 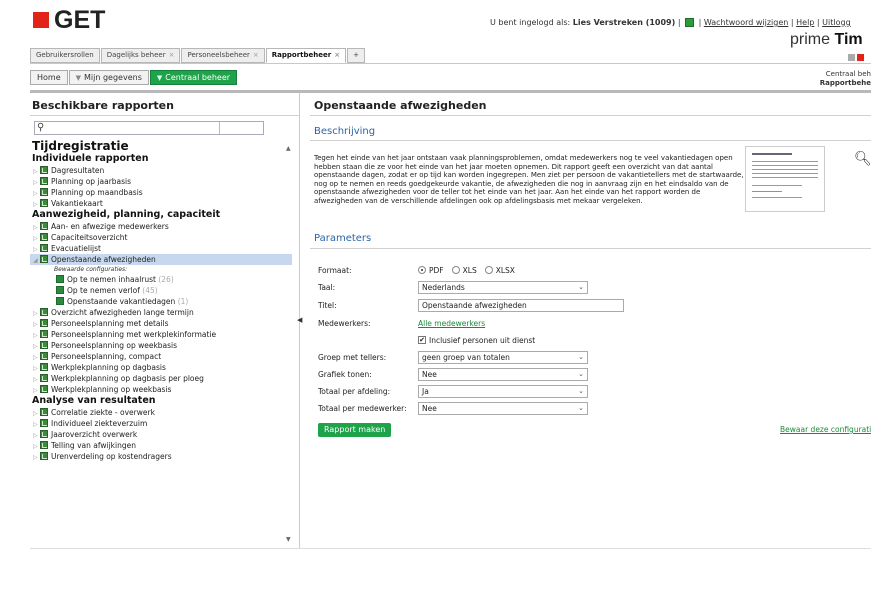 What do you see at coordinates (327, 305) in the screenshot?
I see `title-label: Titel:` at bounding box center [327, 305].